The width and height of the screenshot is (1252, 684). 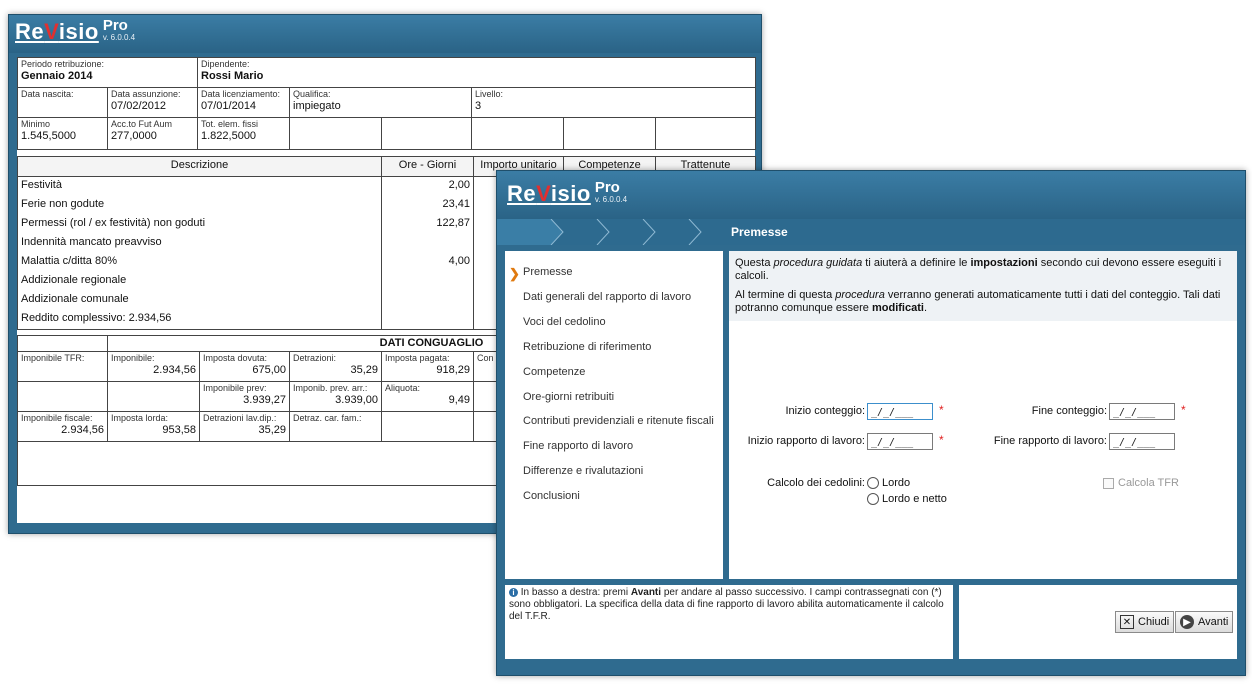 I want to click on payslip-titlebar: ReVisio Pro v. 6.0.0.4, so click(x=385, y=34).